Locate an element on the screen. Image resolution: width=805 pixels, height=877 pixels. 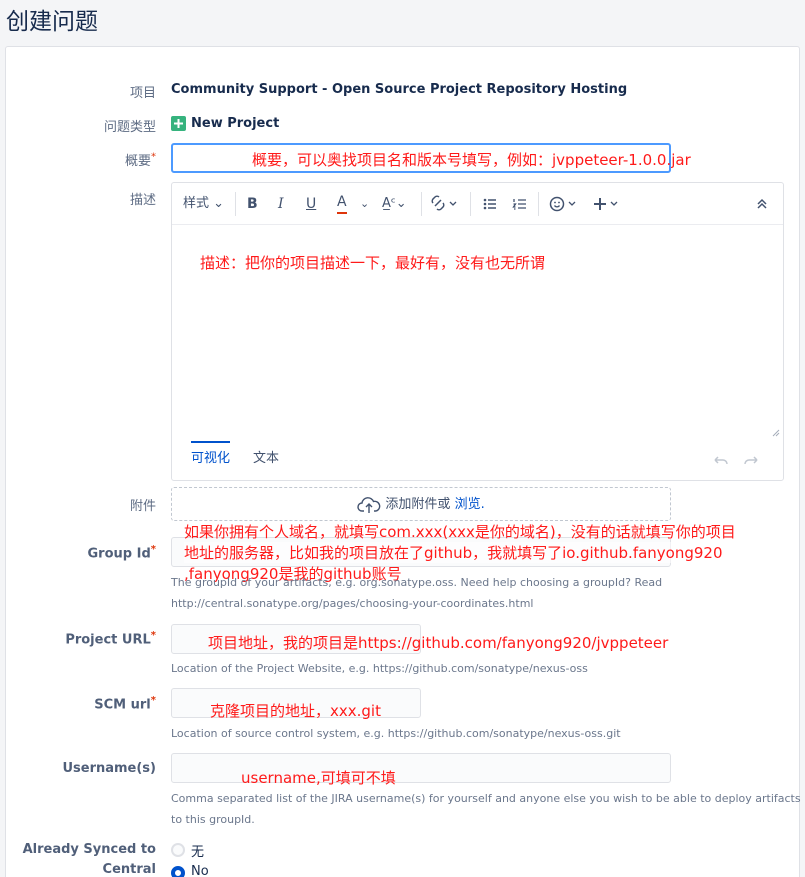
underline-icon: U is located at coordinates (311, 204).